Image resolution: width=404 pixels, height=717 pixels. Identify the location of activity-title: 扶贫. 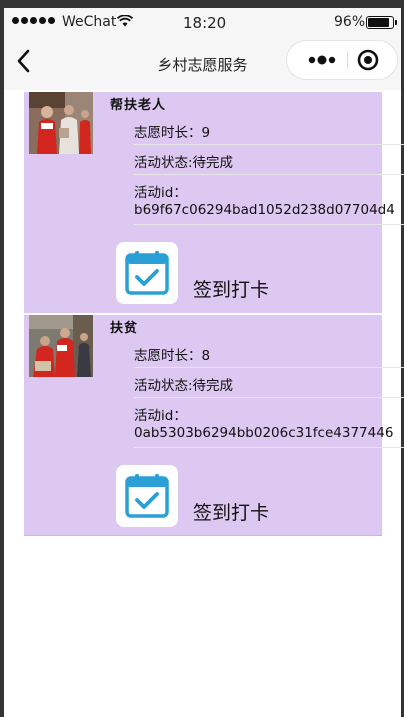
(124, 328).